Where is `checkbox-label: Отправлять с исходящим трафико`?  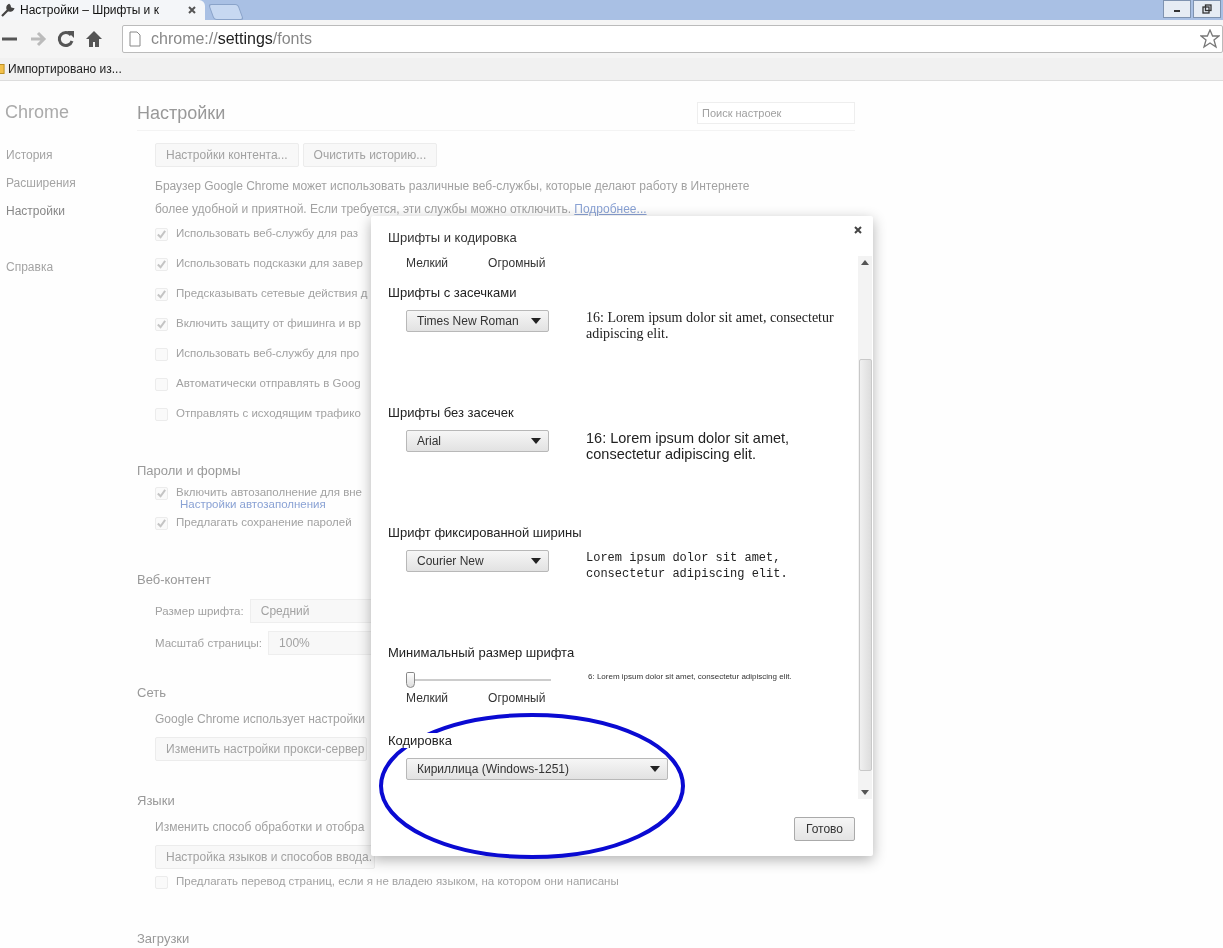 checkbox-label: Отправлять с исходящим трафико is located at coordinates (268, 413).